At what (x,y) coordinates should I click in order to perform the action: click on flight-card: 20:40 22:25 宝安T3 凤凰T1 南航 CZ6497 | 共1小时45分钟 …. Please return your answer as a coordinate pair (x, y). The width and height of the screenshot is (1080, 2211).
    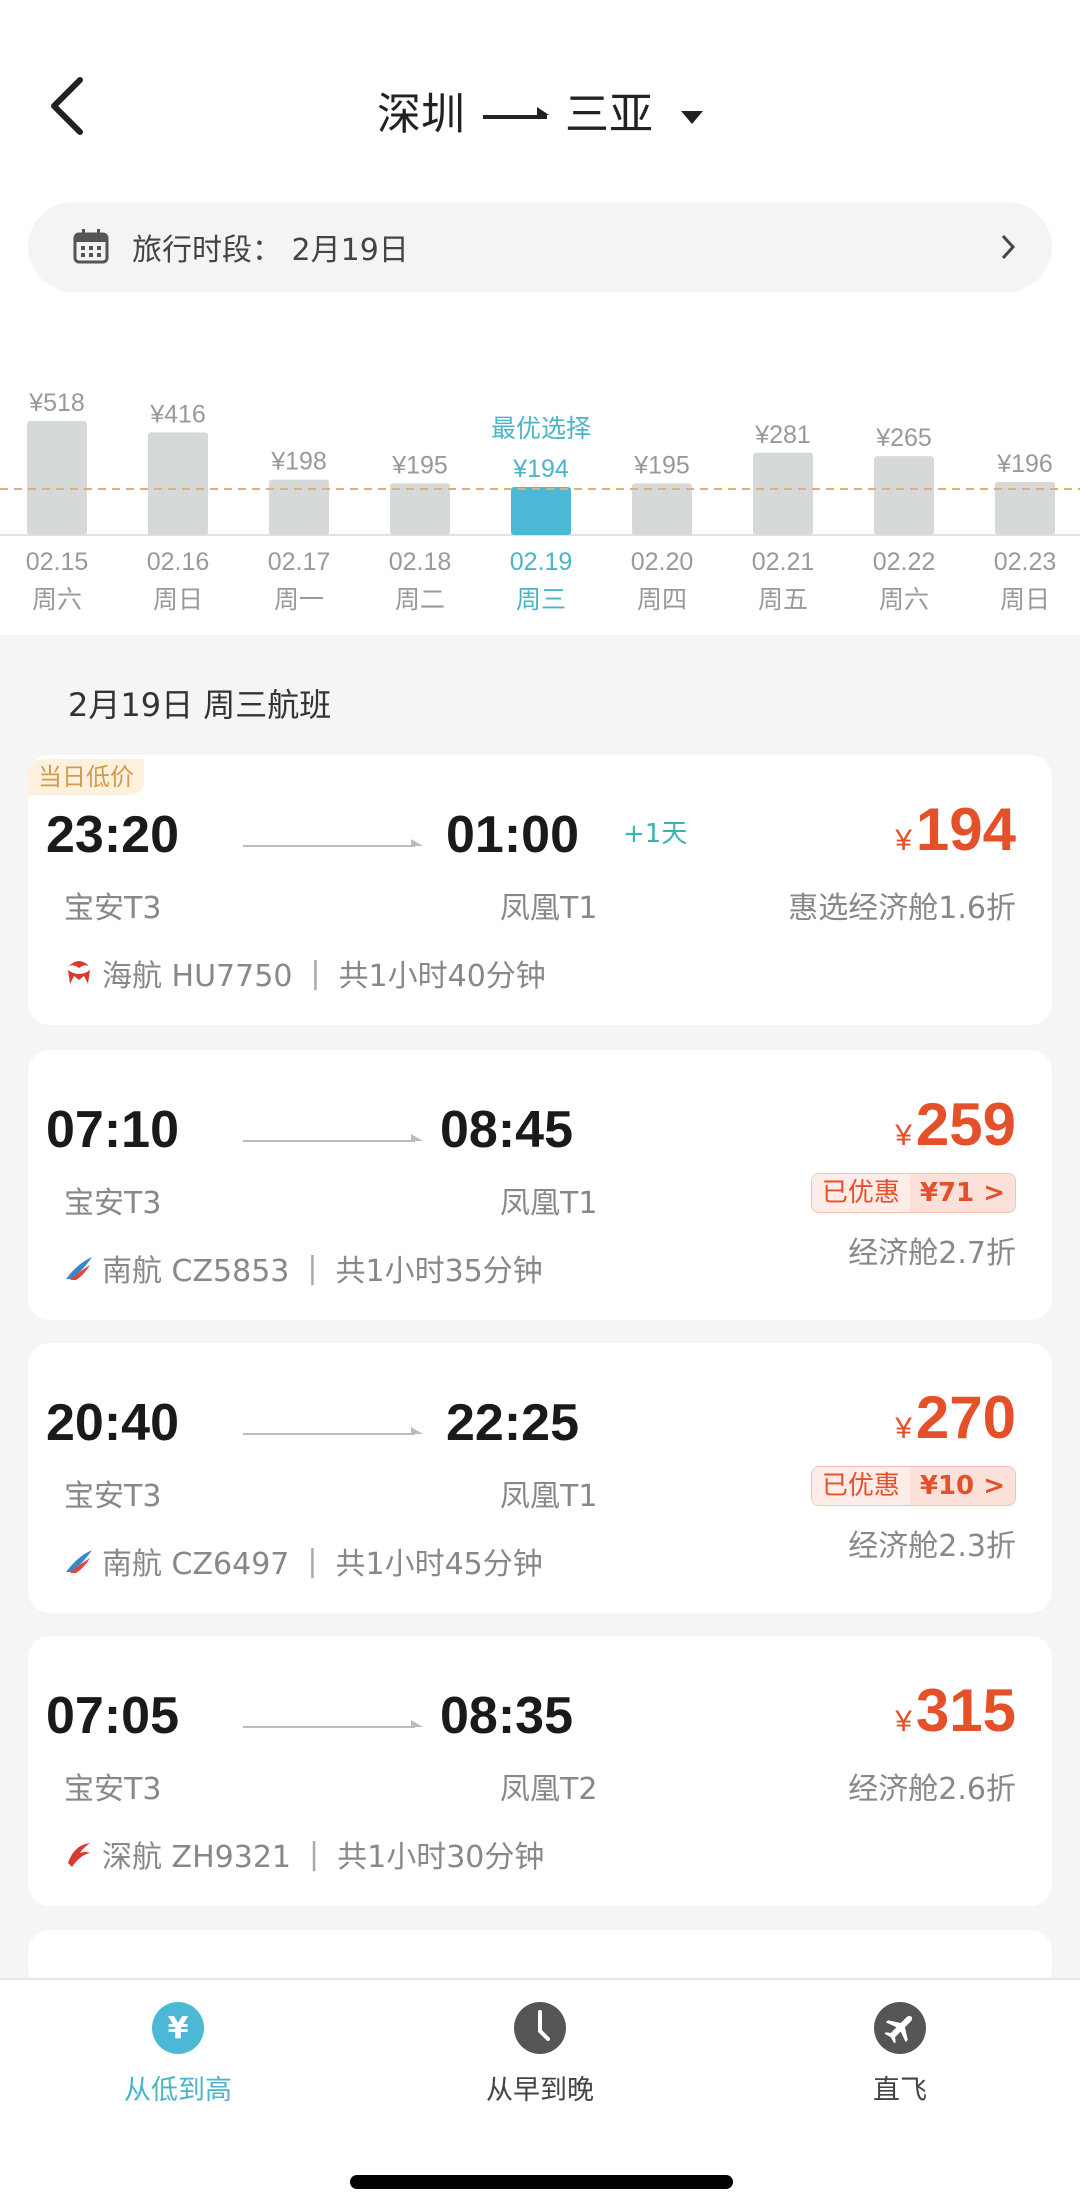
    Looking at the image, I should click on (540, 1478).